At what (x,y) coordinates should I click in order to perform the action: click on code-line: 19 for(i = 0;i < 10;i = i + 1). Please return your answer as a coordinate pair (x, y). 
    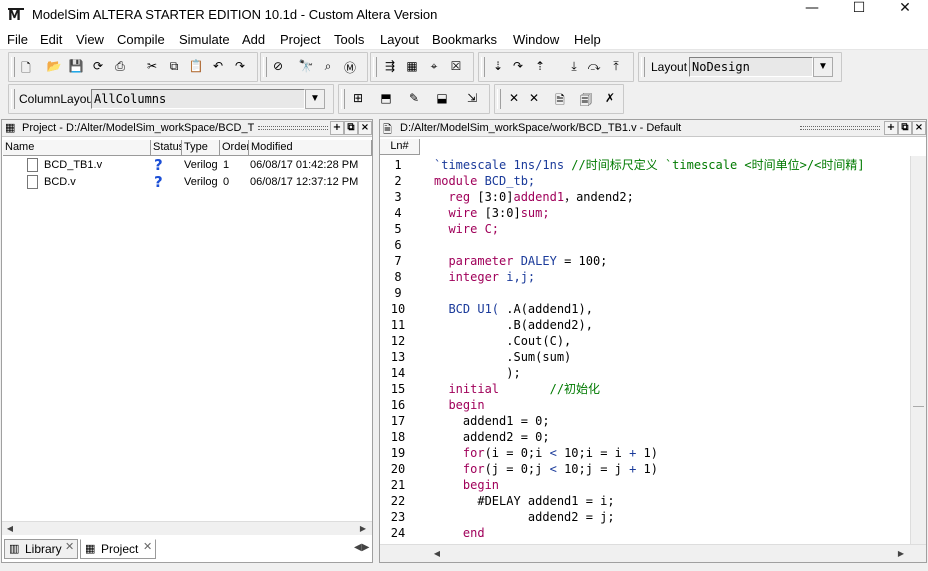
    Looking at the image, I should click on (645, 453).